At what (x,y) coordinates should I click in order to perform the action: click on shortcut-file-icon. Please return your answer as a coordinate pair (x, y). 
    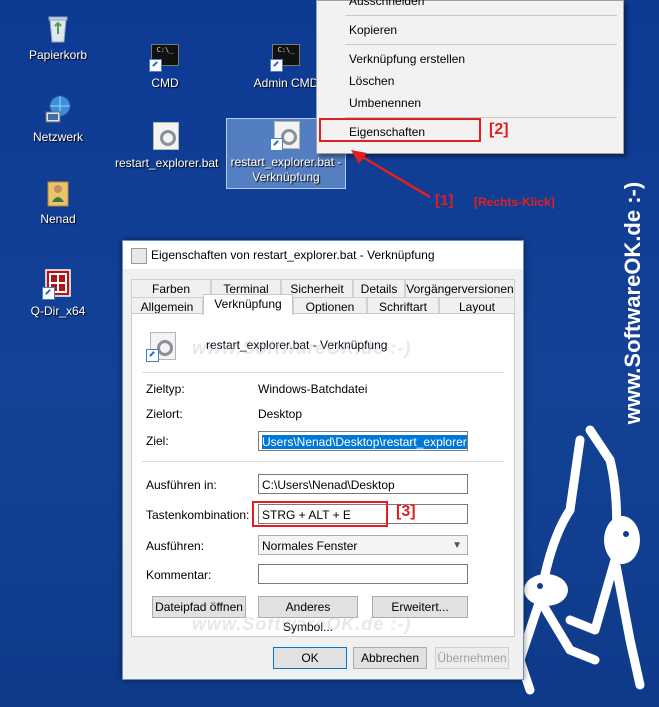
    Looking at the image, I should click on (139, 256).